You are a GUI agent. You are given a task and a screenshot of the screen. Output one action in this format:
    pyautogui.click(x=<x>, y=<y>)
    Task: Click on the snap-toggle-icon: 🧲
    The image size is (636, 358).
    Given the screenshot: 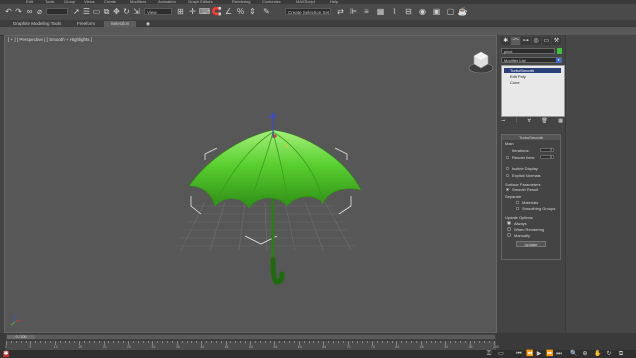 What is the action you would take?
    pyautogui.click(x=217, y=11)
    